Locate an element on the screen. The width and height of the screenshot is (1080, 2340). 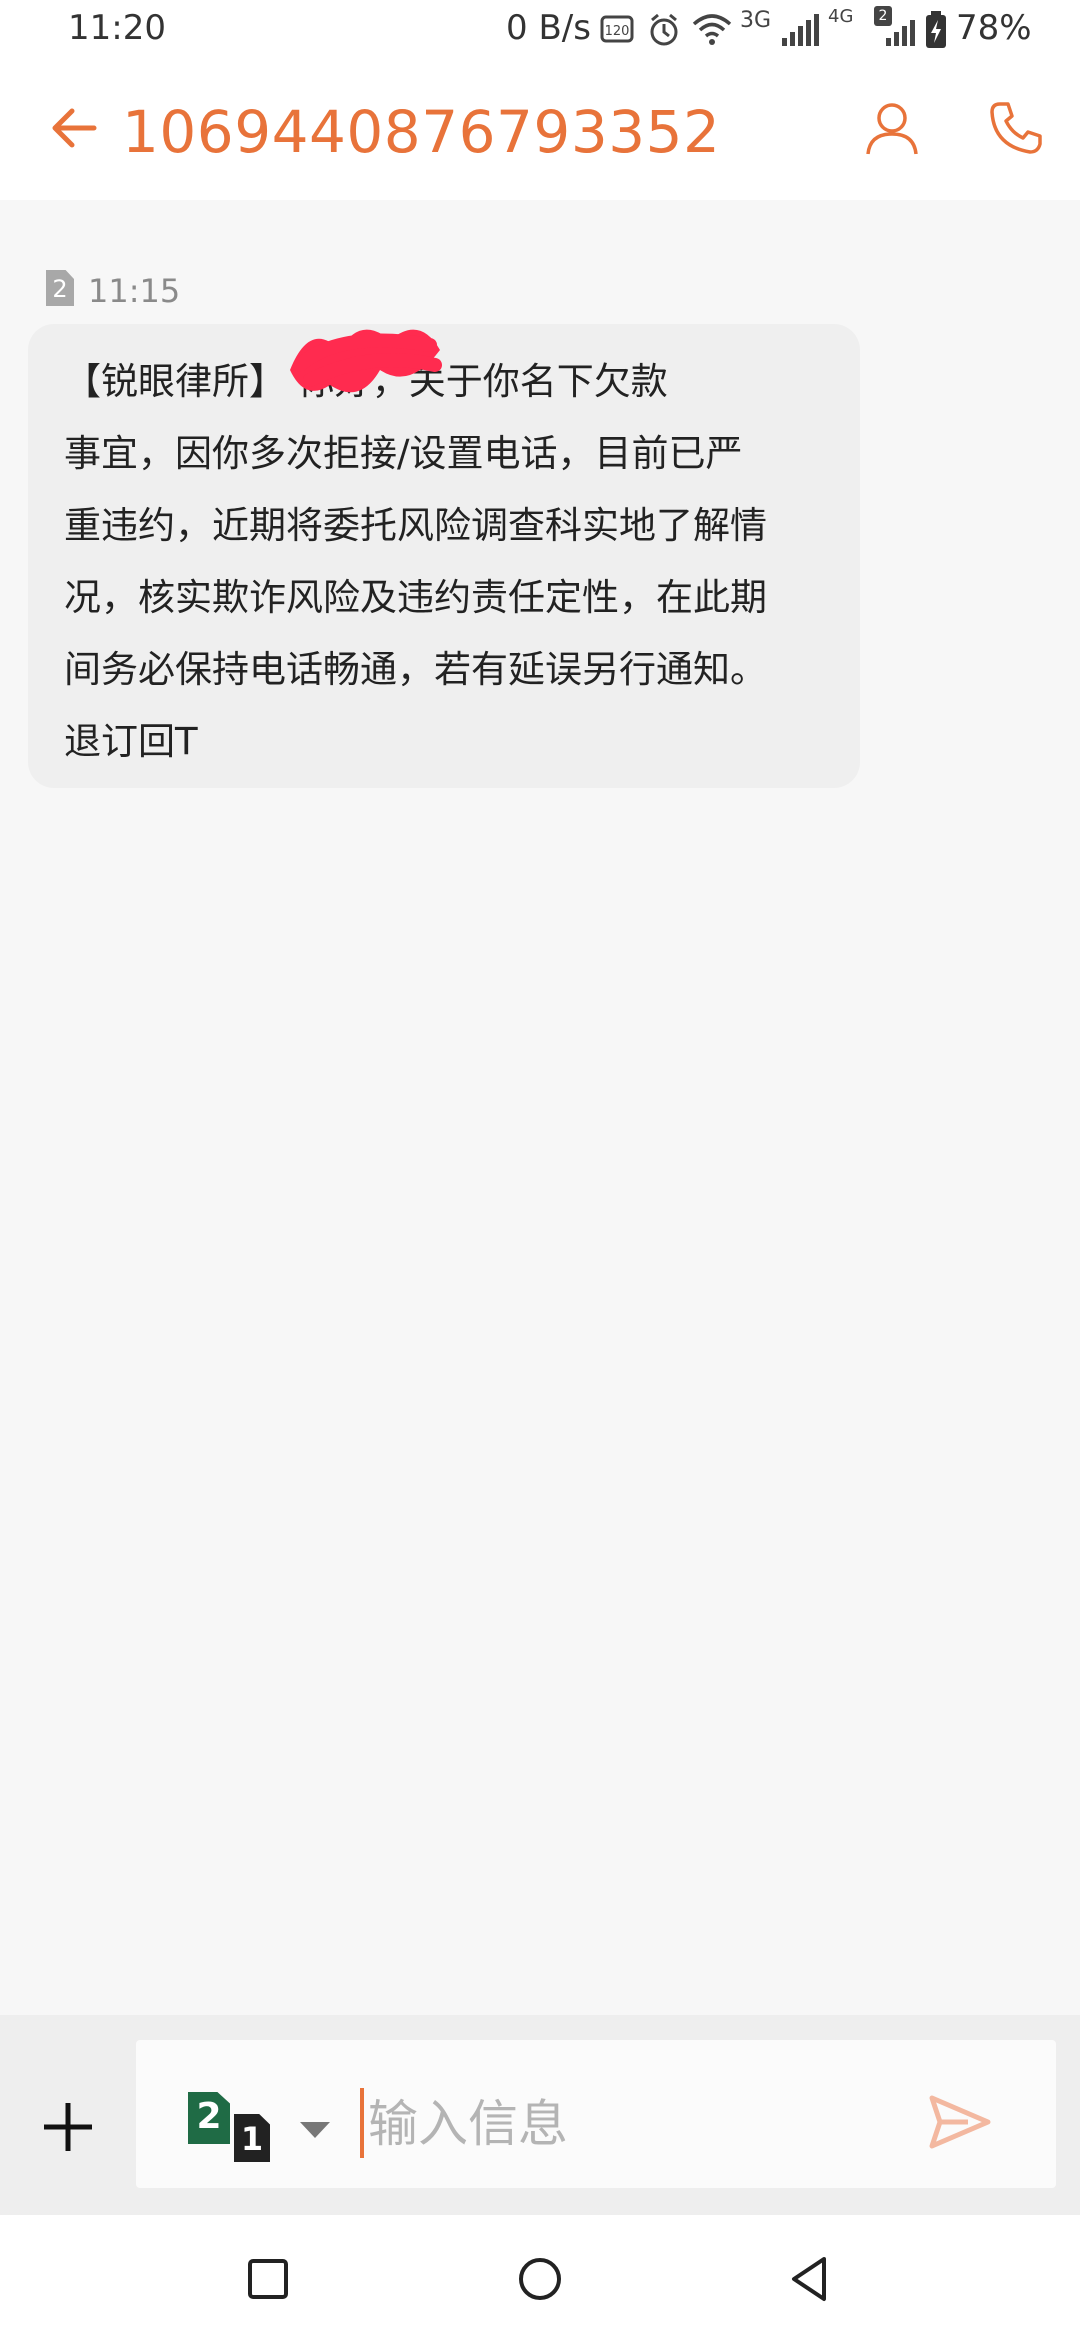
status-time: 11:20 is located at coordinates (117, 28).